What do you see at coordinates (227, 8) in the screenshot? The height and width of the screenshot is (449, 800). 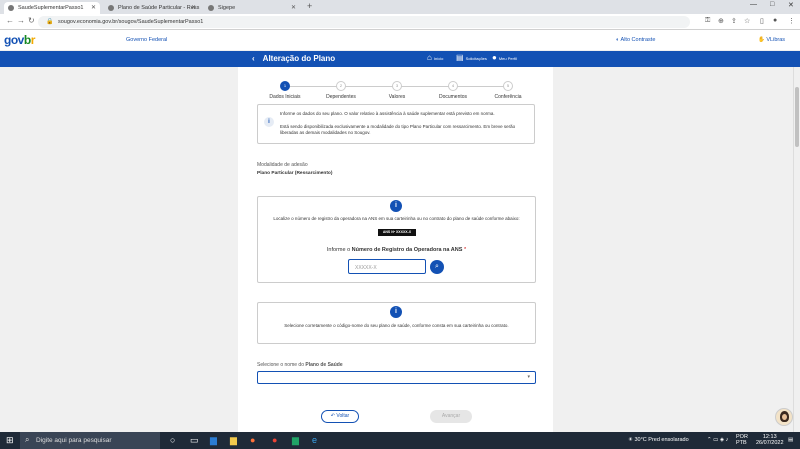 I see `tab-label: Sigepe` at bounding box center [227, 8].